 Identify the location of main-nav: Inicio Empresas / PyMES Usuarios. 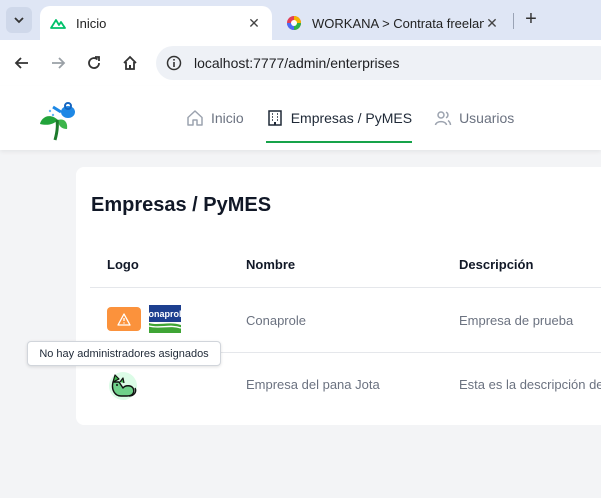
(361, 118).